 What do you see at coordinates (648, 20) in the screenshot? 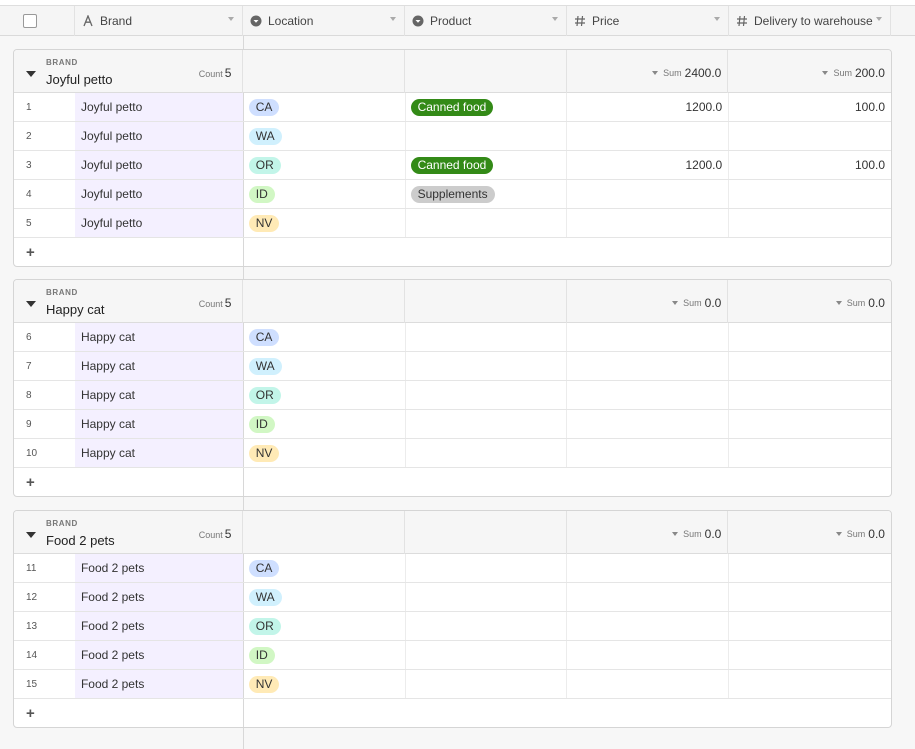
I see `column-header-price: Price` at bounding box center [648, 20].